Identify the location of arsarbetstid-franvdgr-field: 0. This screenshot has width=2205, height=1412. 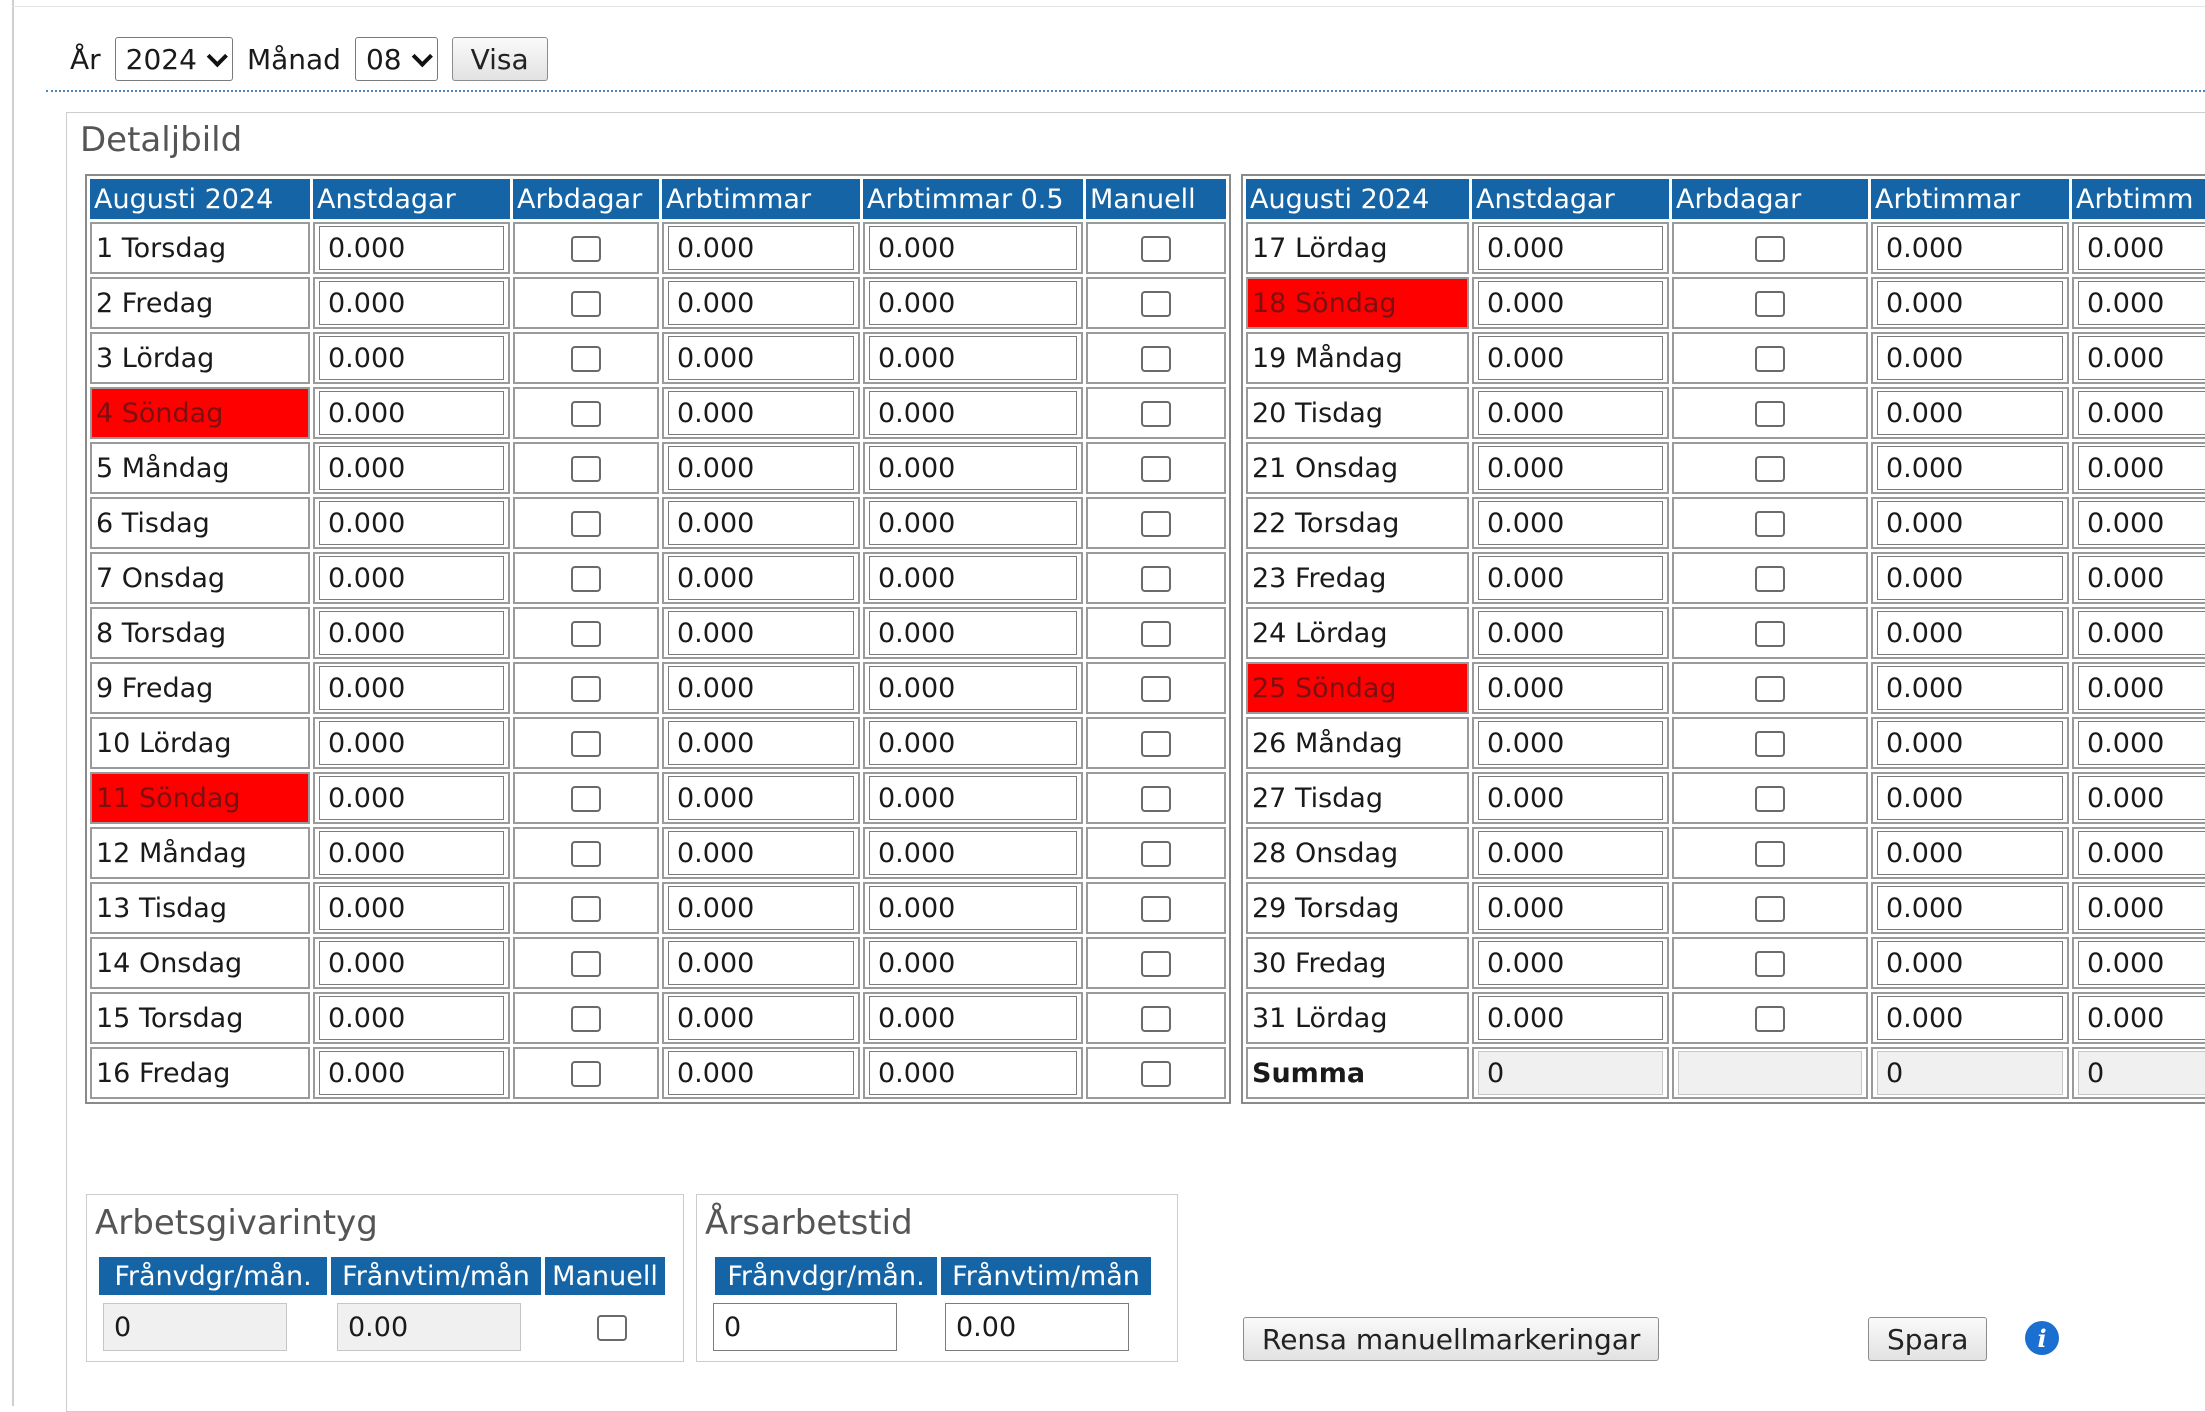
(805, 1327).